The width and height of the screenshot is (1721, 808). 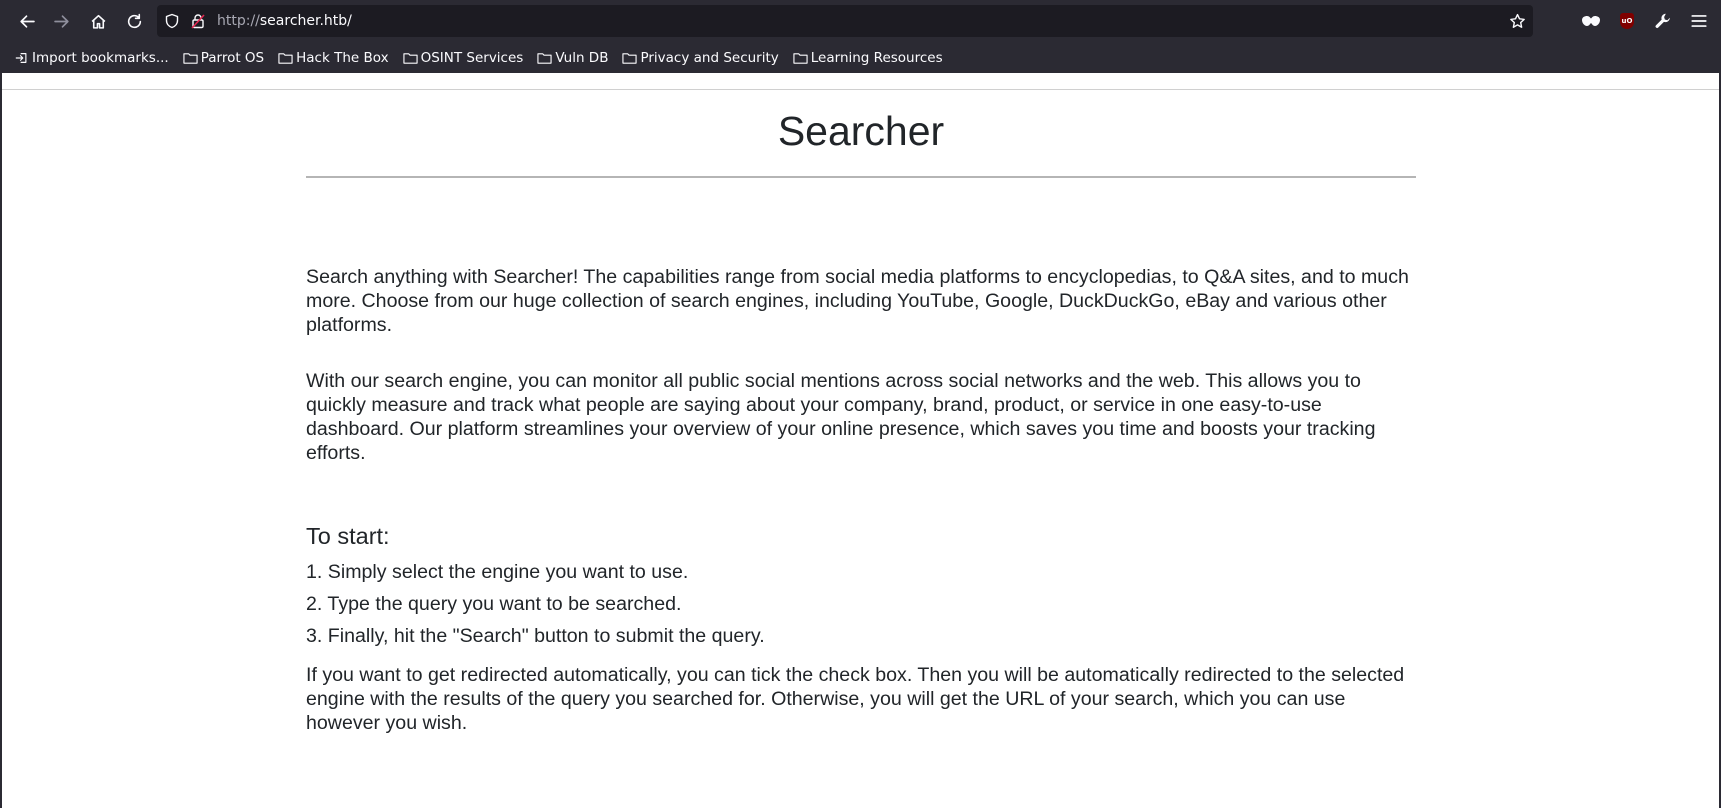 I want to click on bookmark-label: Hack The Box, so click(x=342, y=57).